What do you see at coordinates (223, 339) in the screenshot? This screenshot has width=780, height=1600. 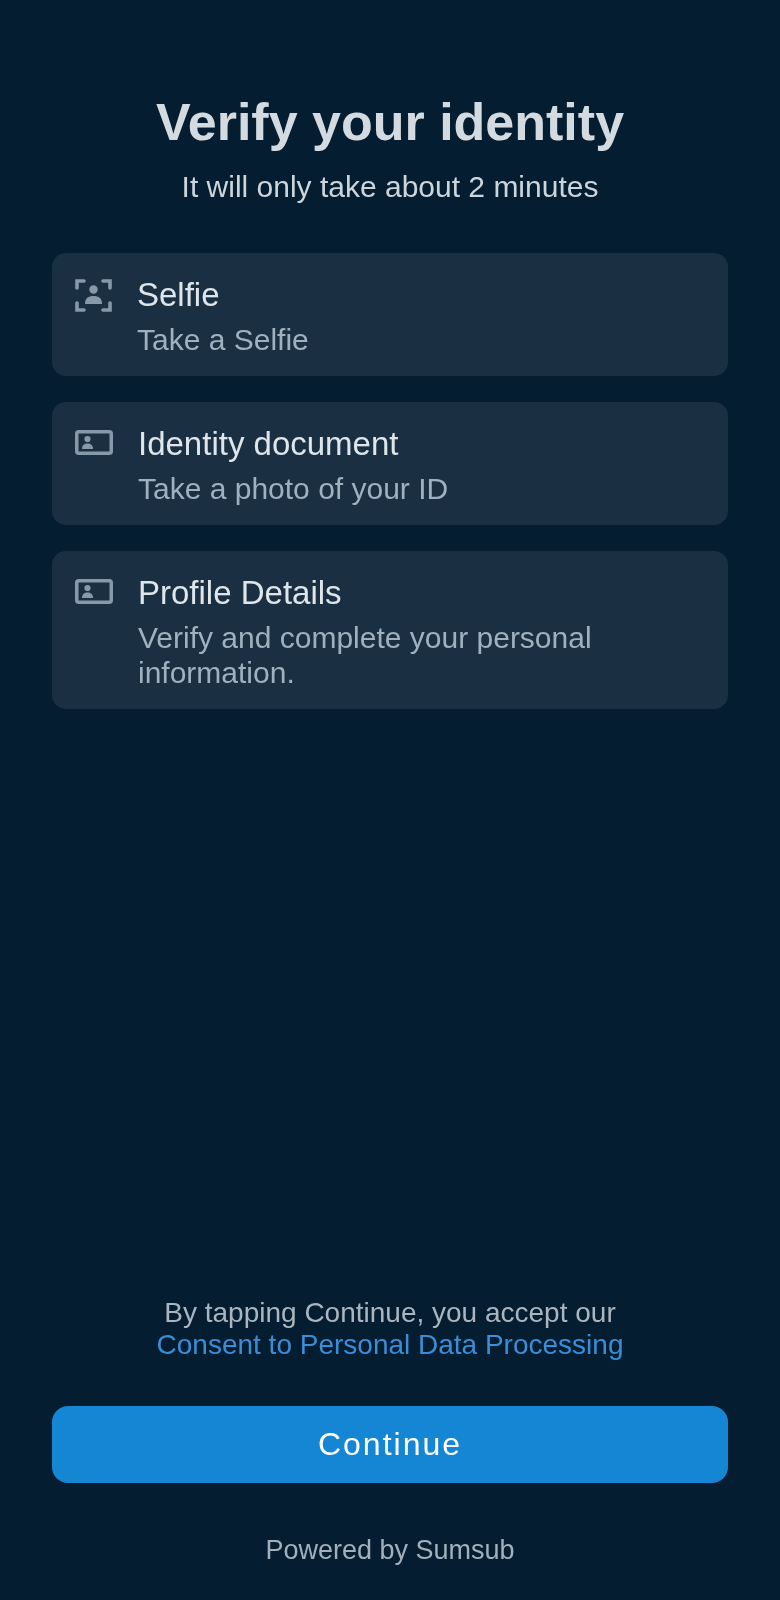 I see `step-description: Take a Selfie` at bounding box center [223, 339].